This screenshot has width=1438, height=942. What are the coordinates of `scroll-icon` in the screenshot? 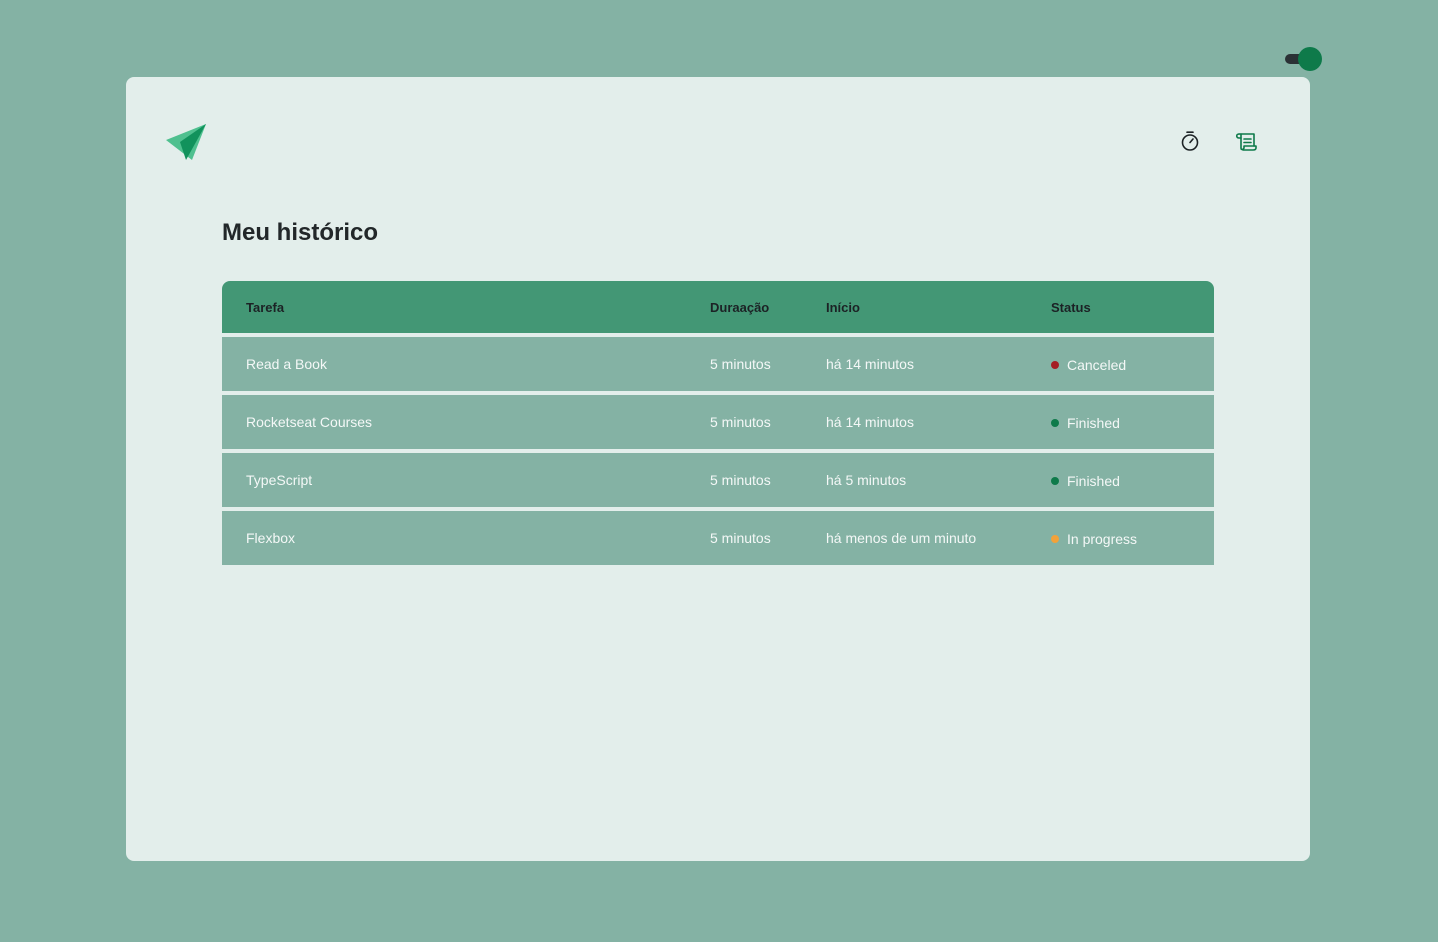 It's located at (1246, 142).